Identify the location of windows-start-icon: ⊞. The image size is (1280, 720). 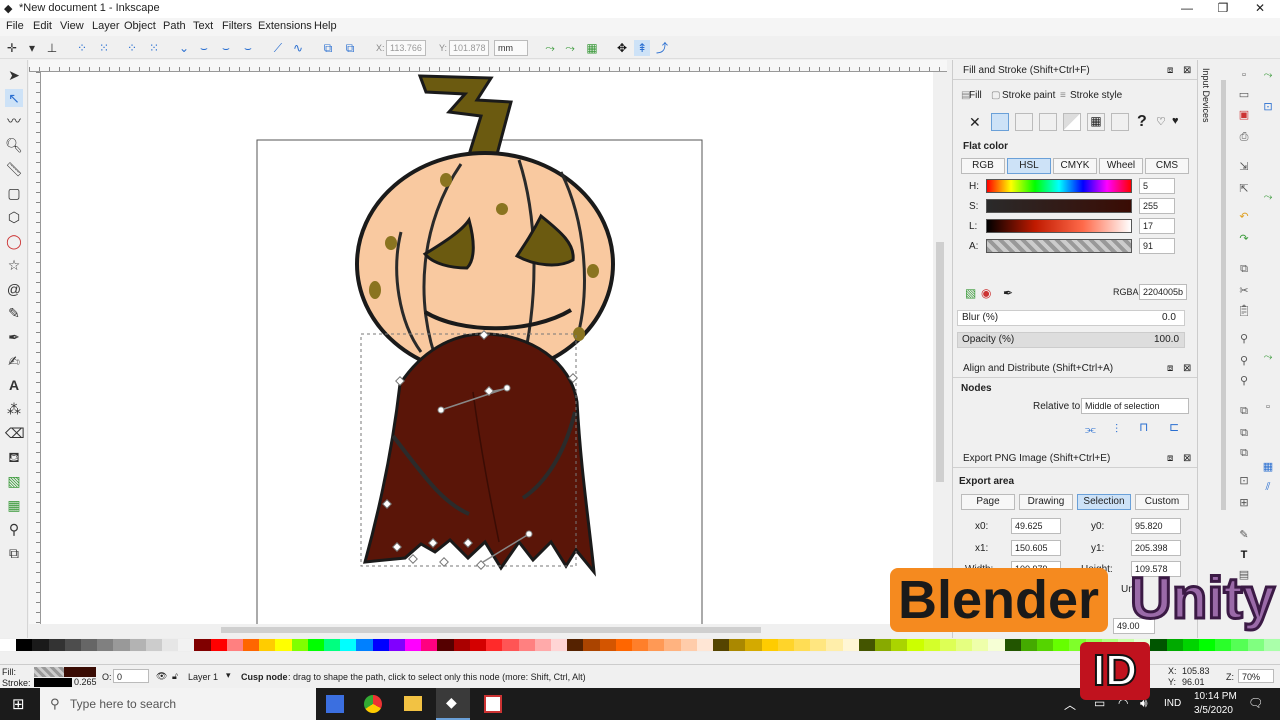
(18, 704).